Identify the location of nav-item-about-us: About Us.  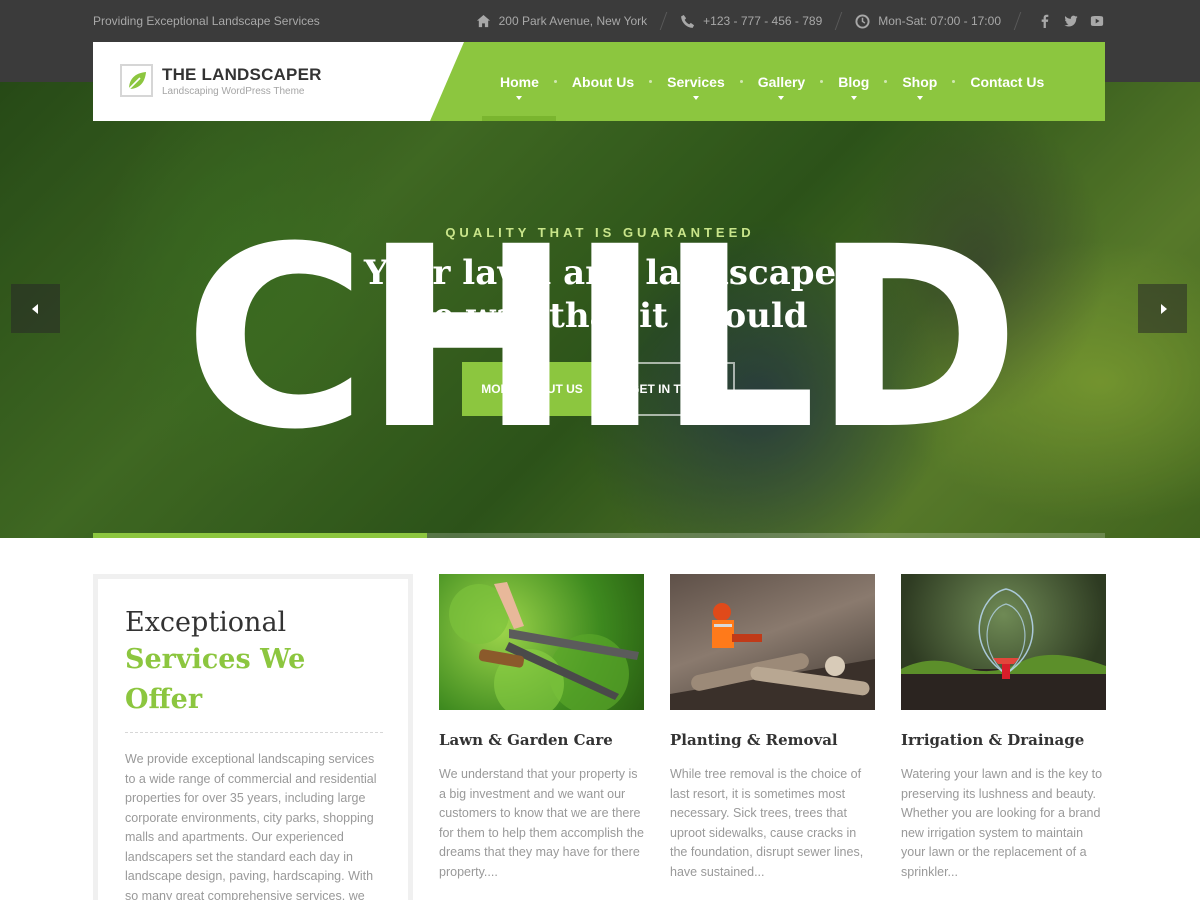
(603, 81).